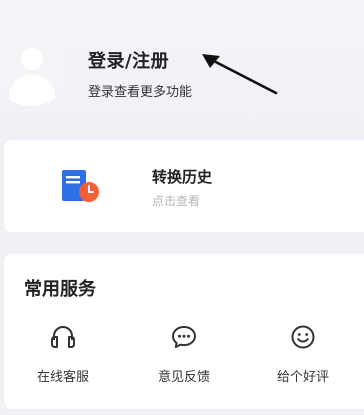  Describe the element at coordinates (303, 353) in the screenshot. I see `service-rate-us: 给个好评` at that location.